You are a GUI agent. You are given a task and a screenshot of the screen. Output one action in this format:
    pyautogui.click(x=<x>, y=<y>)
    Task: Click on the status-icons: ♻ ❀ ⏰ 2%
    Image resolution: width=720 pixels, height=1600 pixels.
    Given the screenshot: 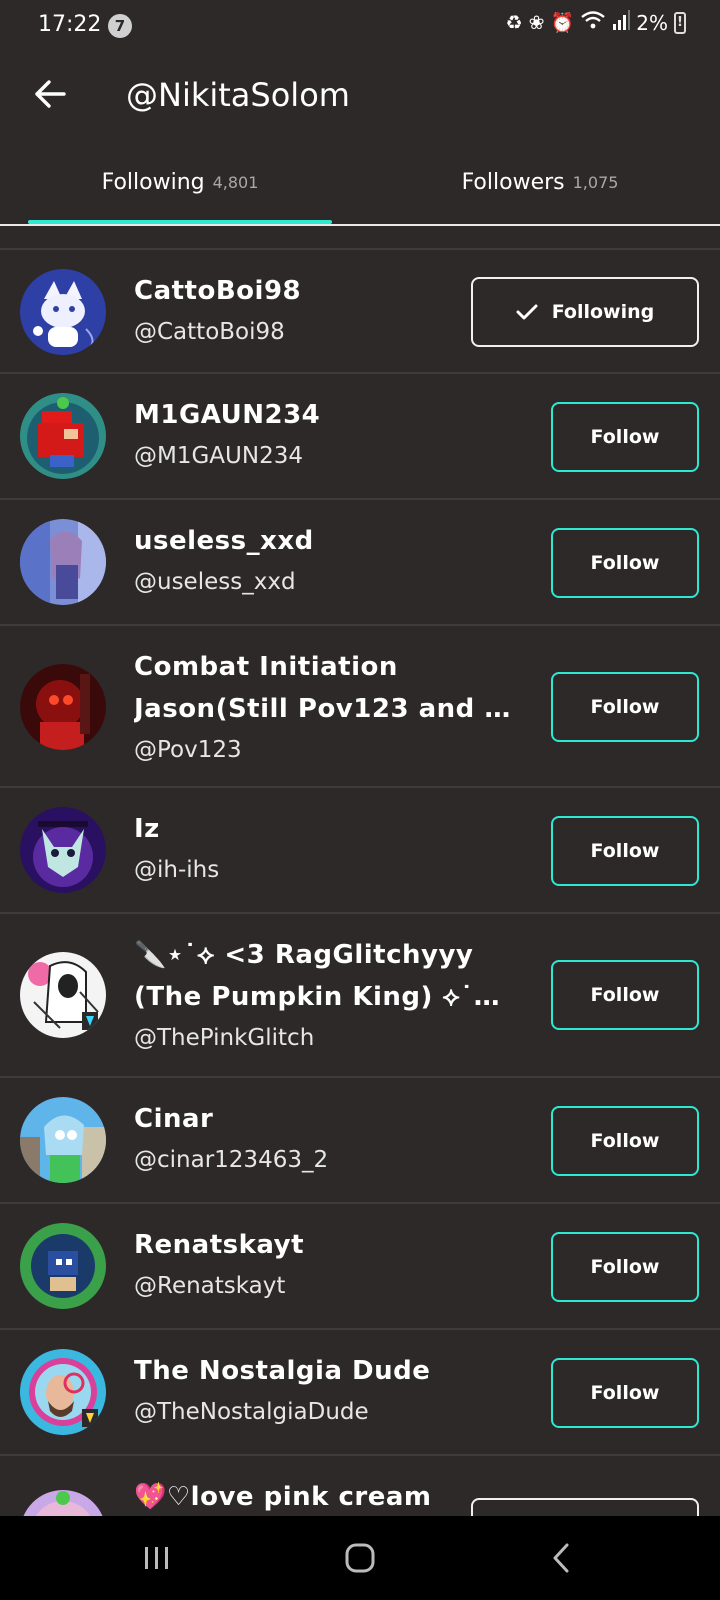 What is the action you would take?
    pyautogui.click(x=596, y=22)
    